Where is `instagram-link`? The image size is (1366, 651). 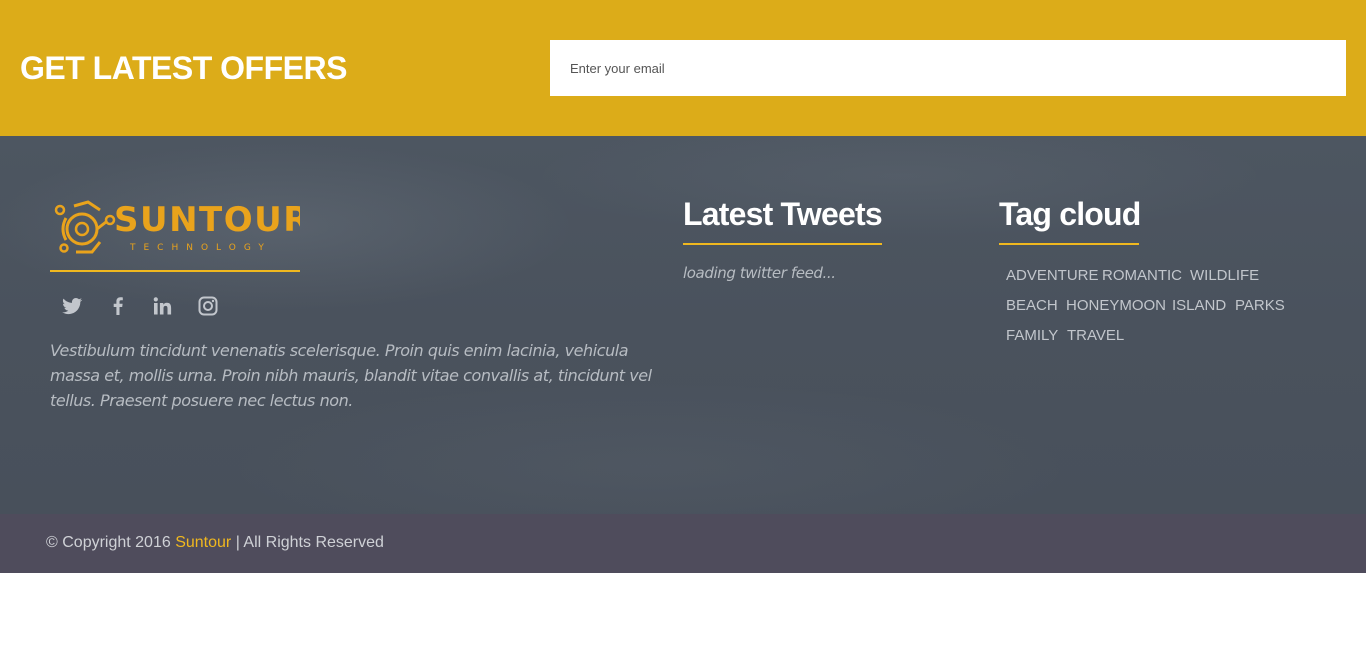
instagram-link is located at coordinates (208, 306).